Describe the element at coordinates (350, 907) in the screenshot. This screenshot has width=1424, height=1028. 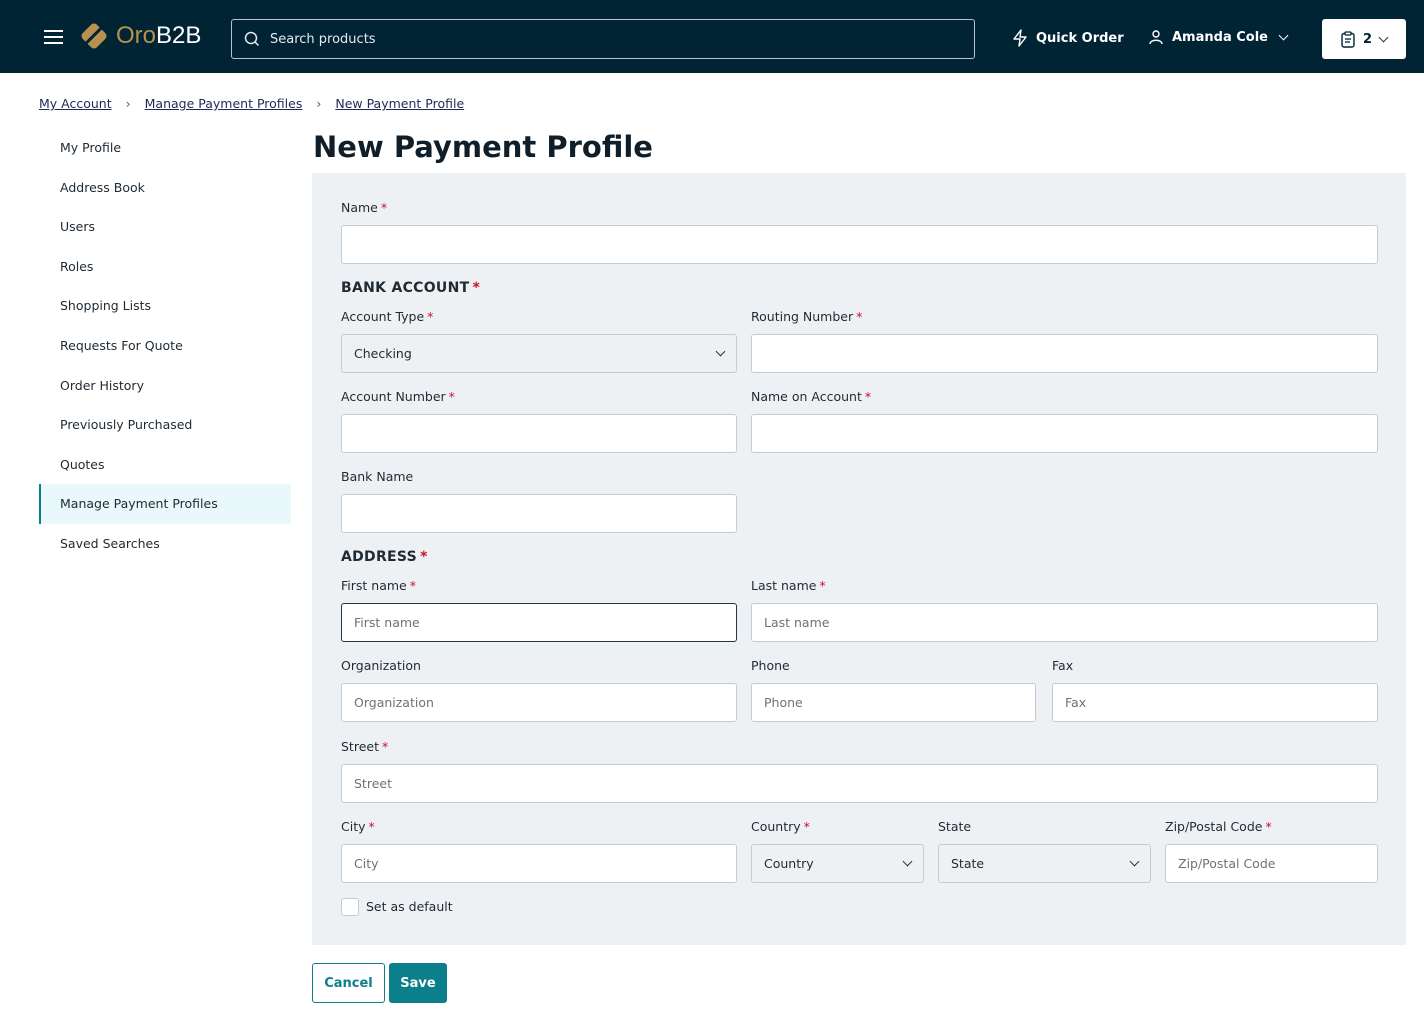
I see `set-default-checkbox` at that location.